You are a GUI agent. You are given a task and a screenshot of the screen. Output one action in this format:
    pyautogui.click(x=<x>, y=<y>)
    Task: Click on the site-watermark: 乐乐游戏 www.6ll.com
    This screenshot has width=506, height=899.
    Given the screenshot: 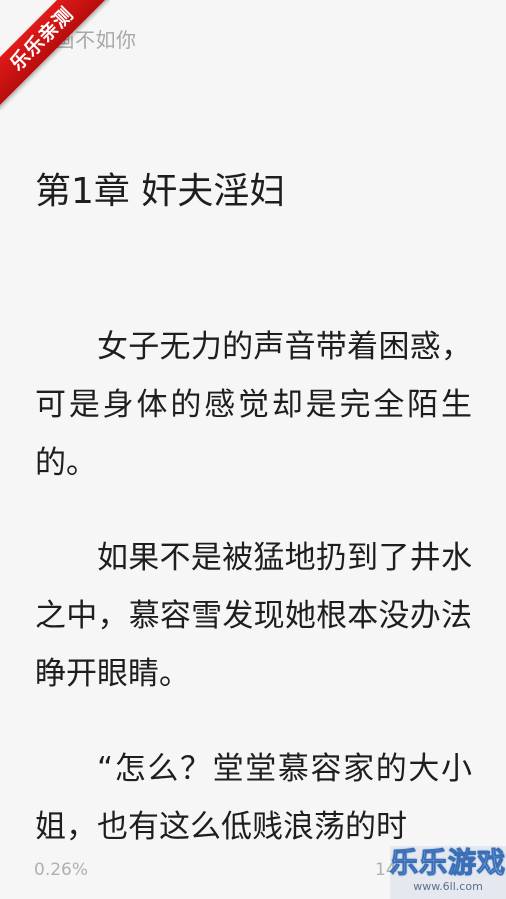 What is the action you would take?
    pyautogui.click(x=448, y=872)
    